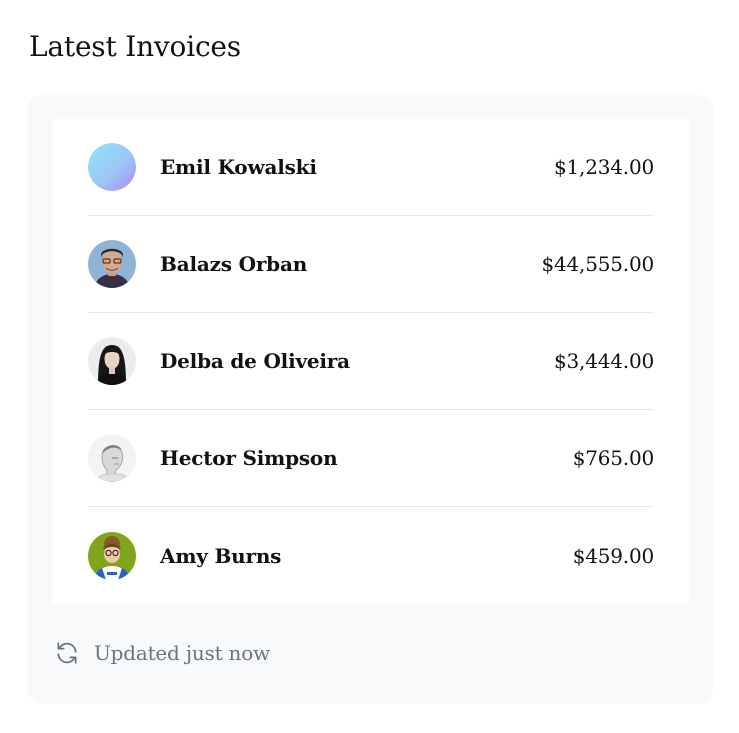 This screenshot has height=733, width=739. Describe the element at coordinates (604, 361) in the screenshot. I see `invoice-amount: $3,444.00` at that location.